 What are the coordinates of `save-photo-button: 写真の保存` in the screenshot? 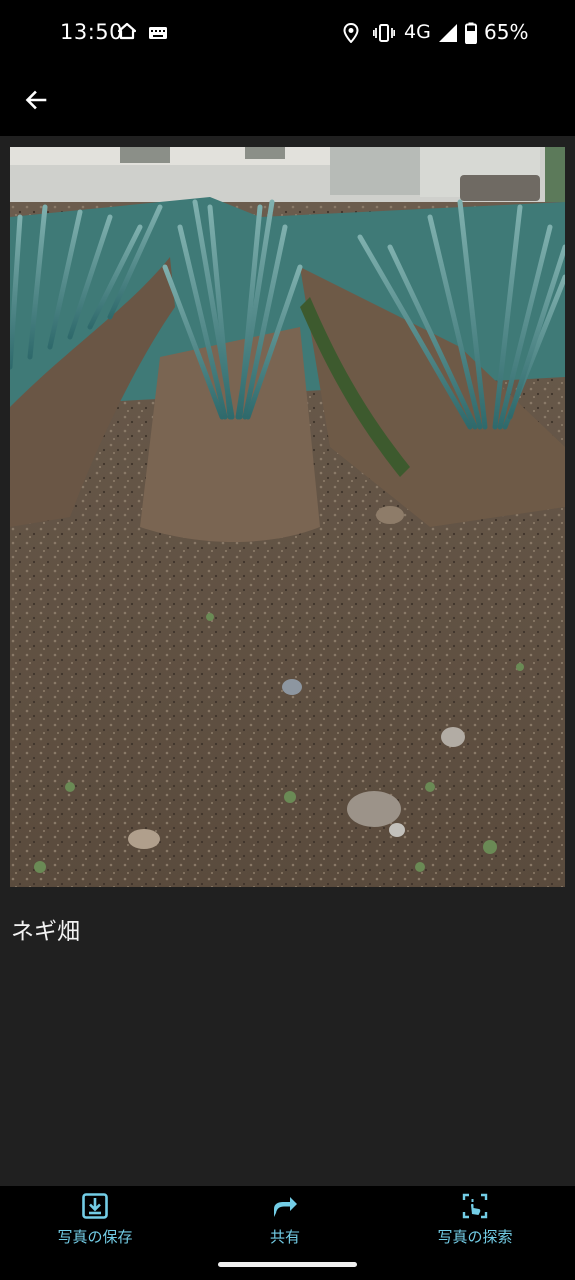 It's located at (95, 1222).